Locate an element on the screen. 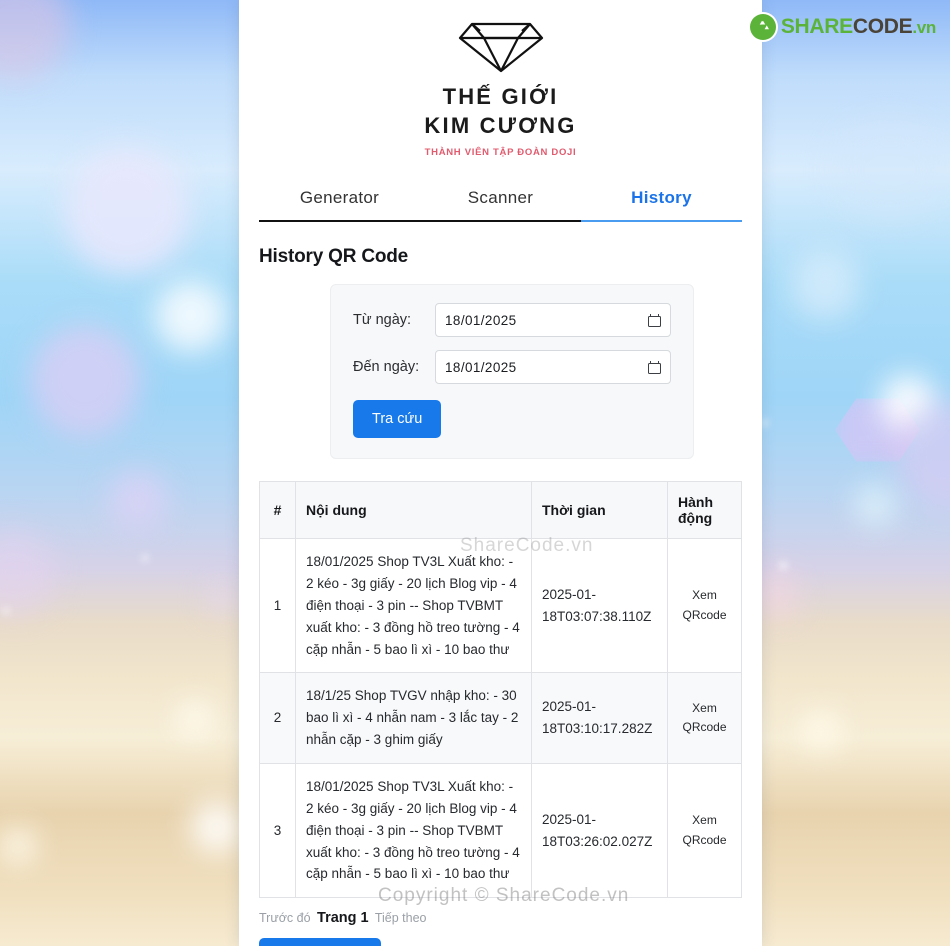 This screenshot has width=950, height=946. header-action: Hành động is located at coordinates (704, 510).